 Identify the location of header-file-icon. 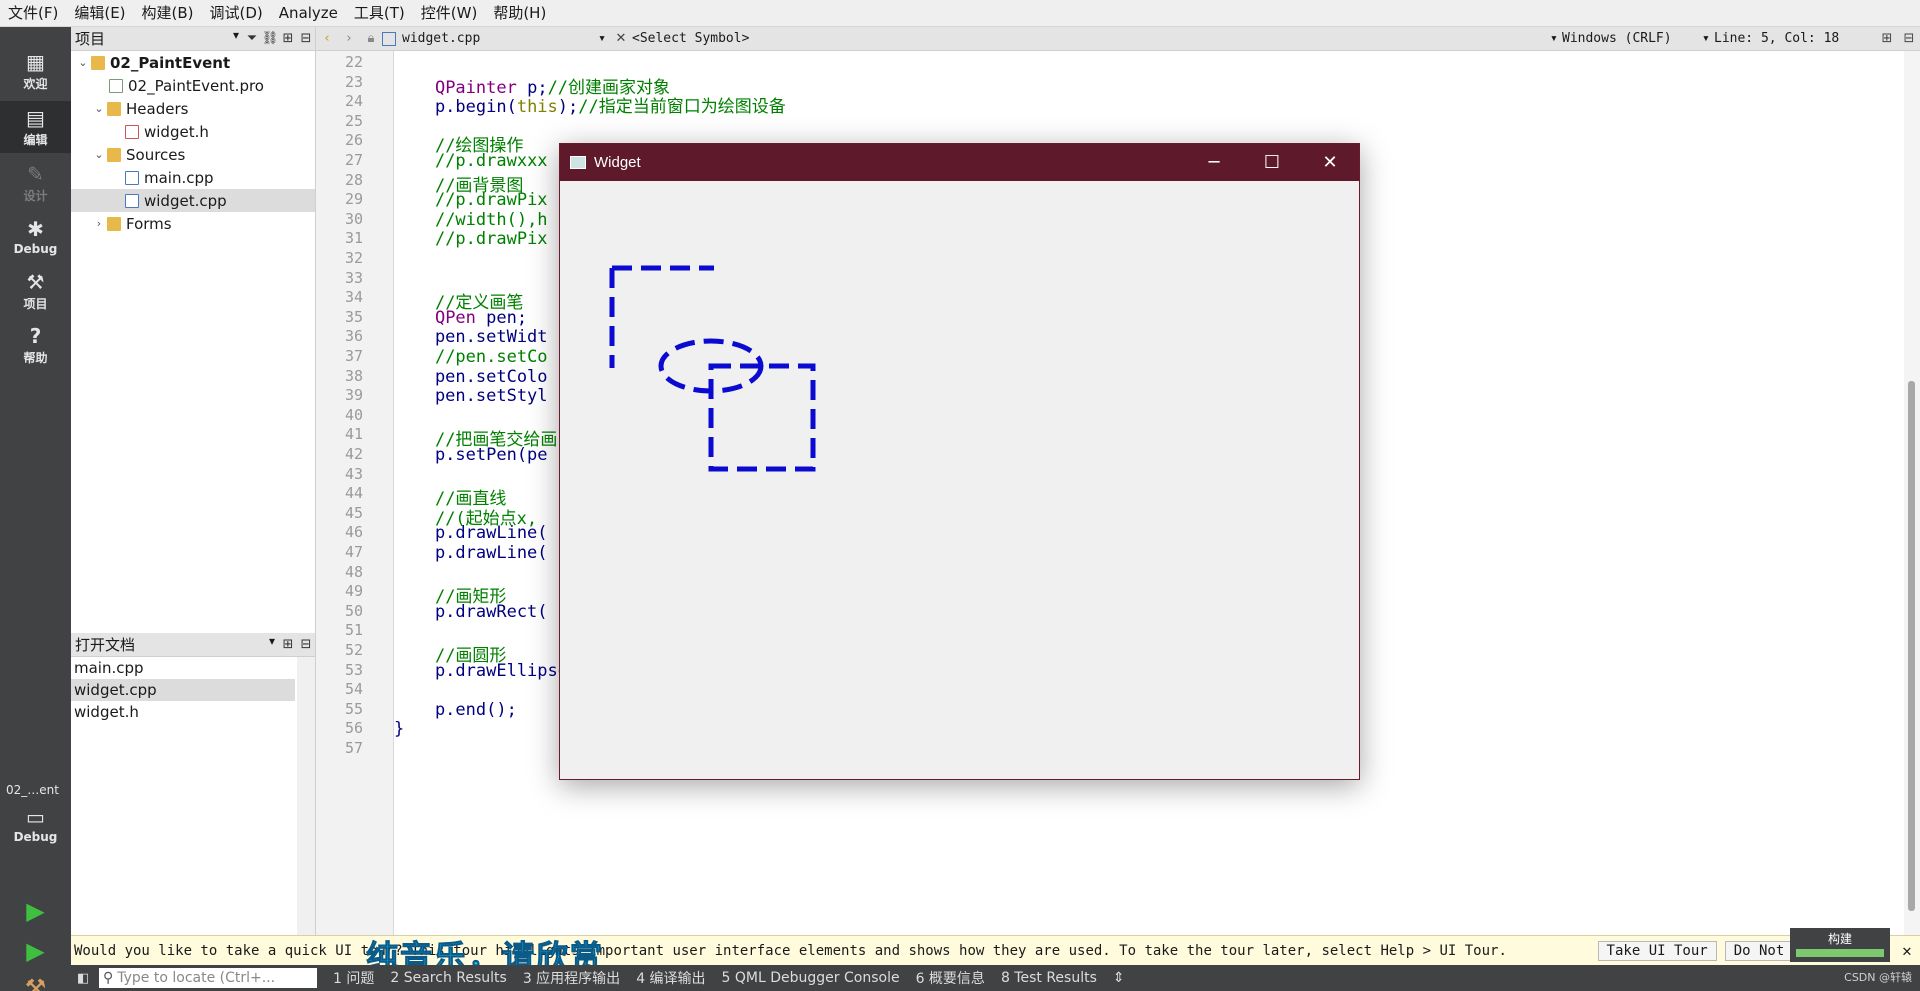
(132, 131).